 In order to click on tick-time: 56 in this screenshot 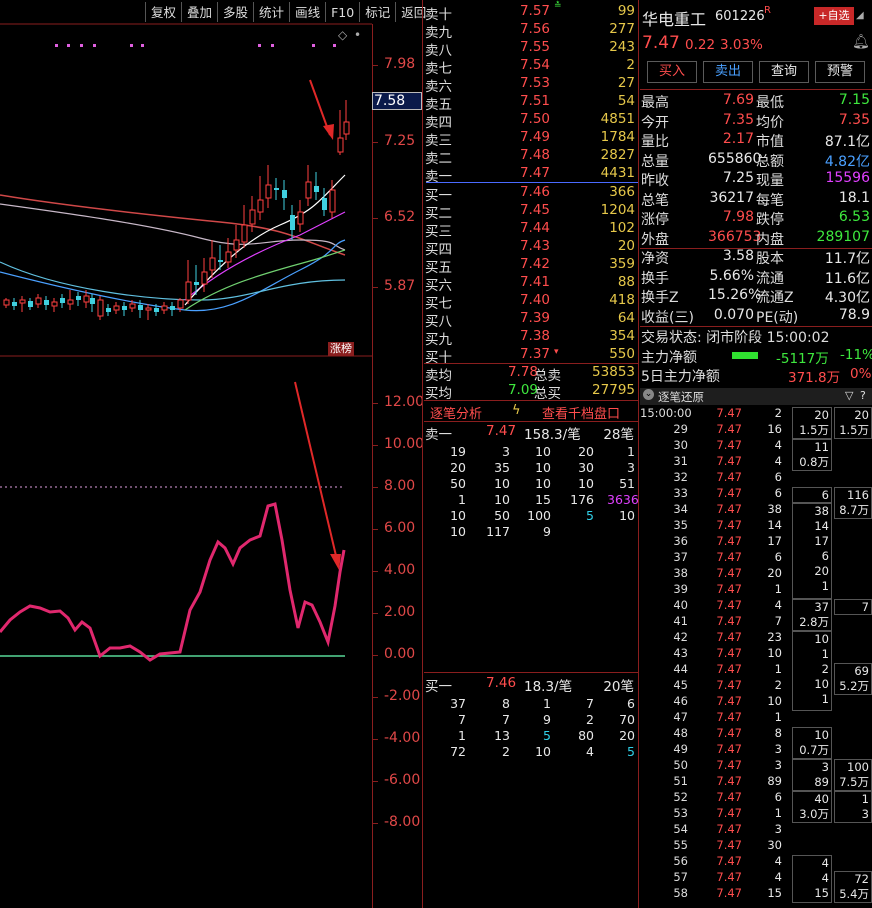, I will do `click(680, 861)`.